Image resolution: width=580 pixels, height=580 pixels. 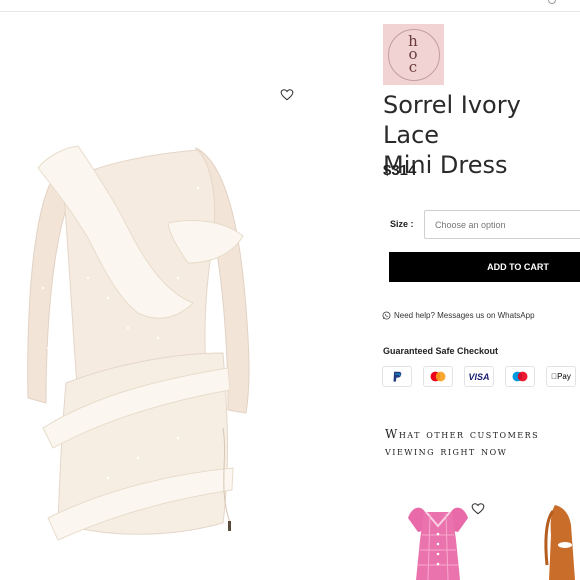 What do you see at coordinates (386, 315) in the screenshot?
I see `whatsapp-icon` at bounding box center [386, 315].